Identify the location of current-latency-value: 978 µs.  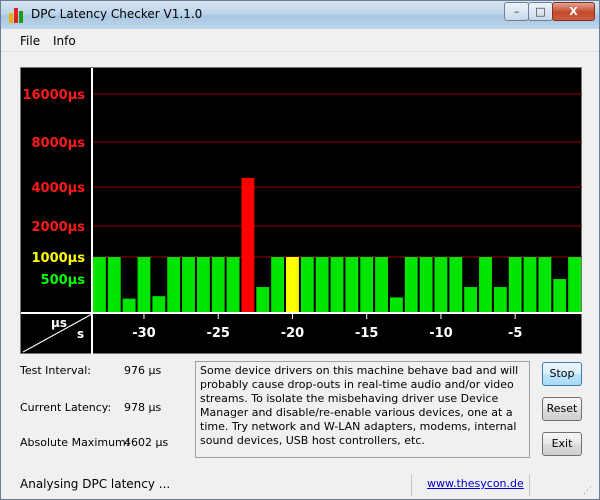
(143, 407).